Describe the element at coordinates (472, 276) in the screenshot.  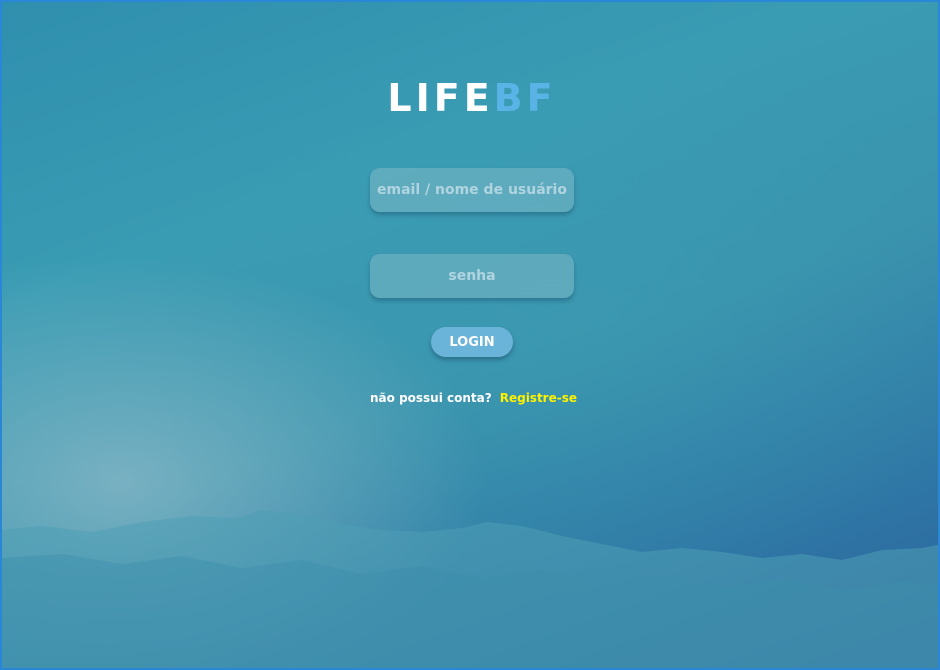
I see `password-input` at that location.